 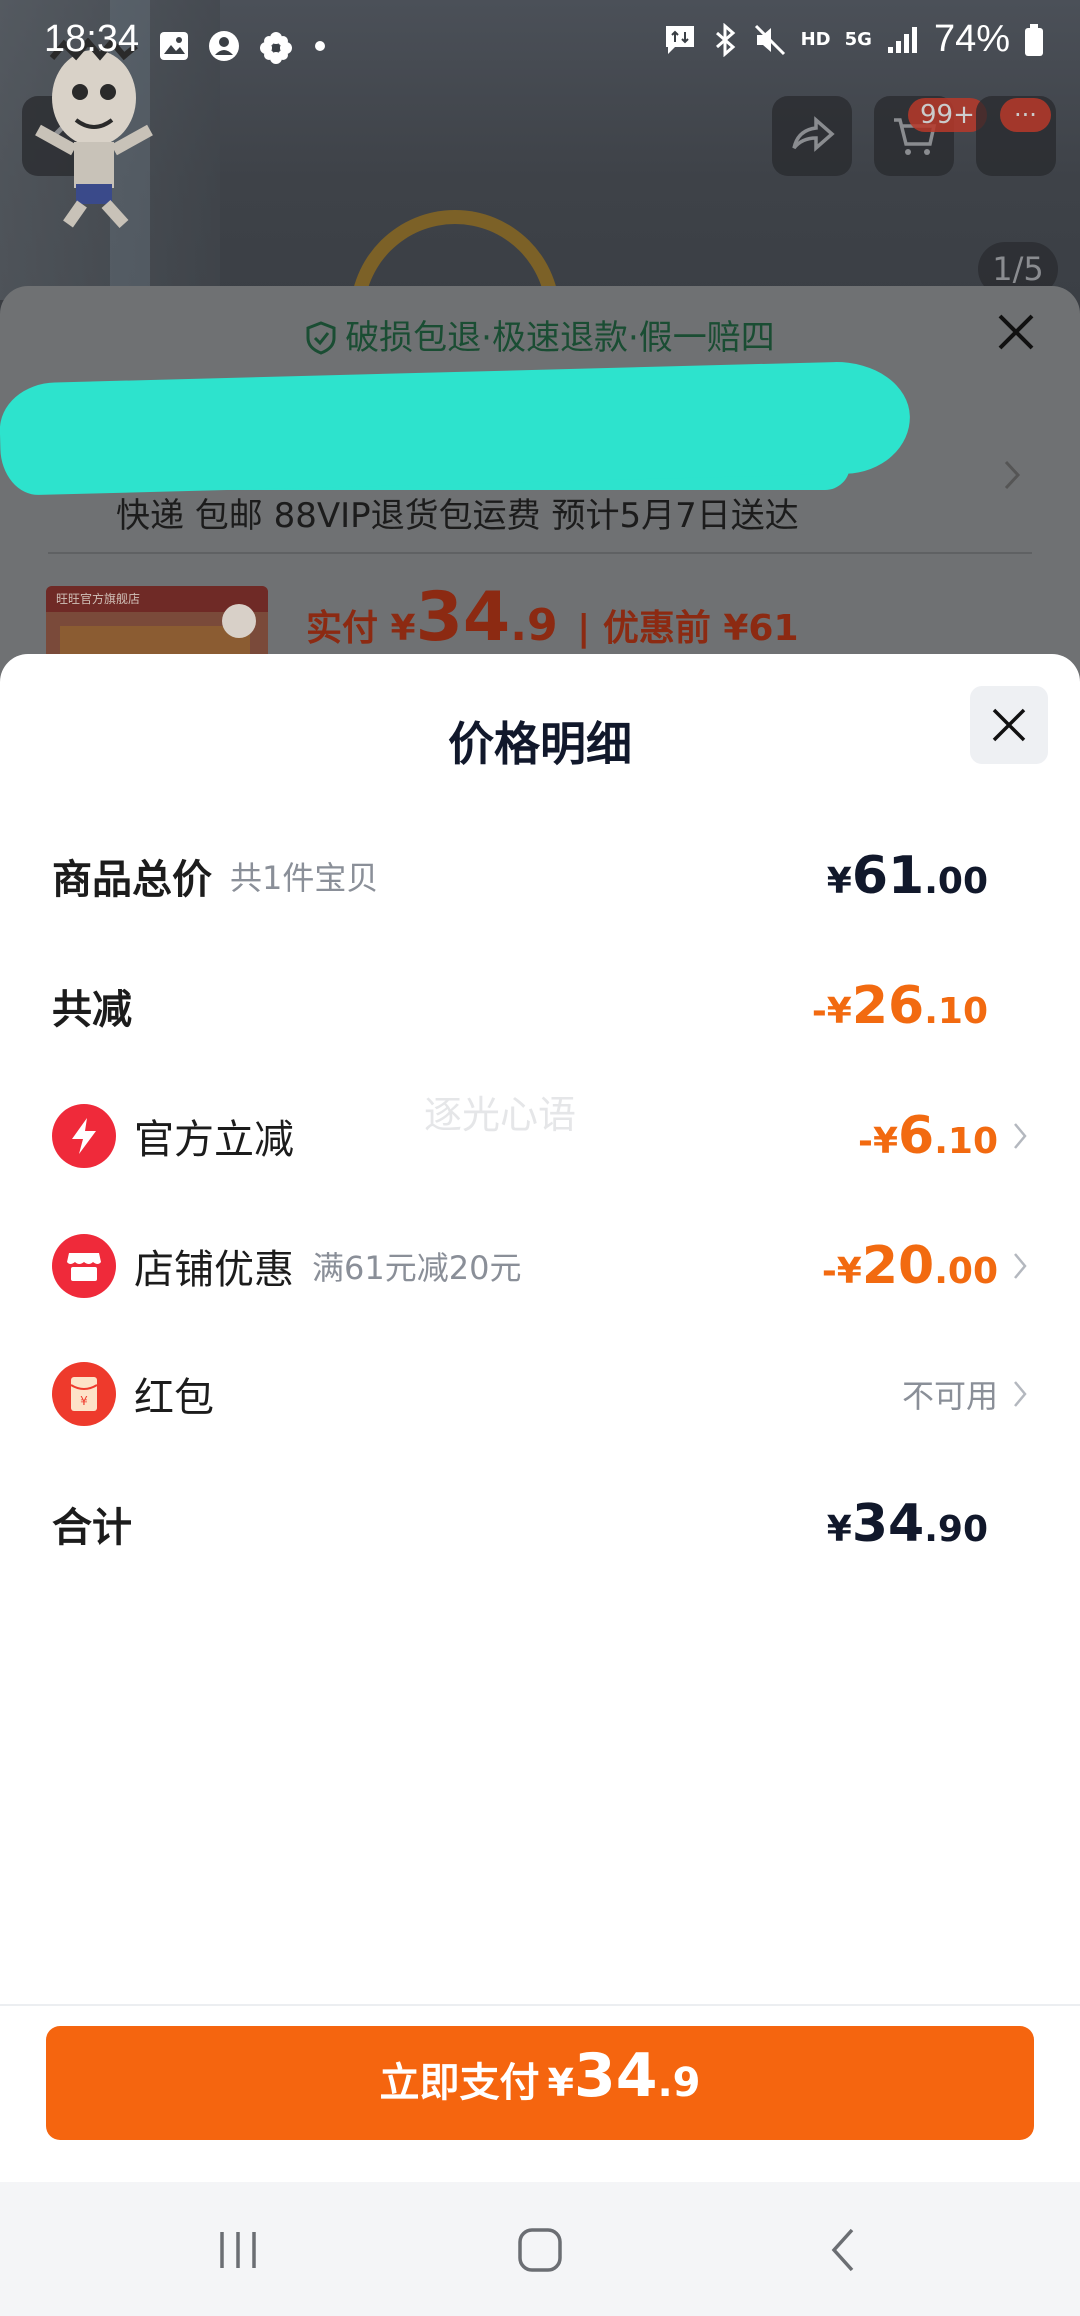 What do you see at coordinates (540, 744) in the screenshot?
I see `sheet-title: 价格明细` at bounding box center [540, 744].